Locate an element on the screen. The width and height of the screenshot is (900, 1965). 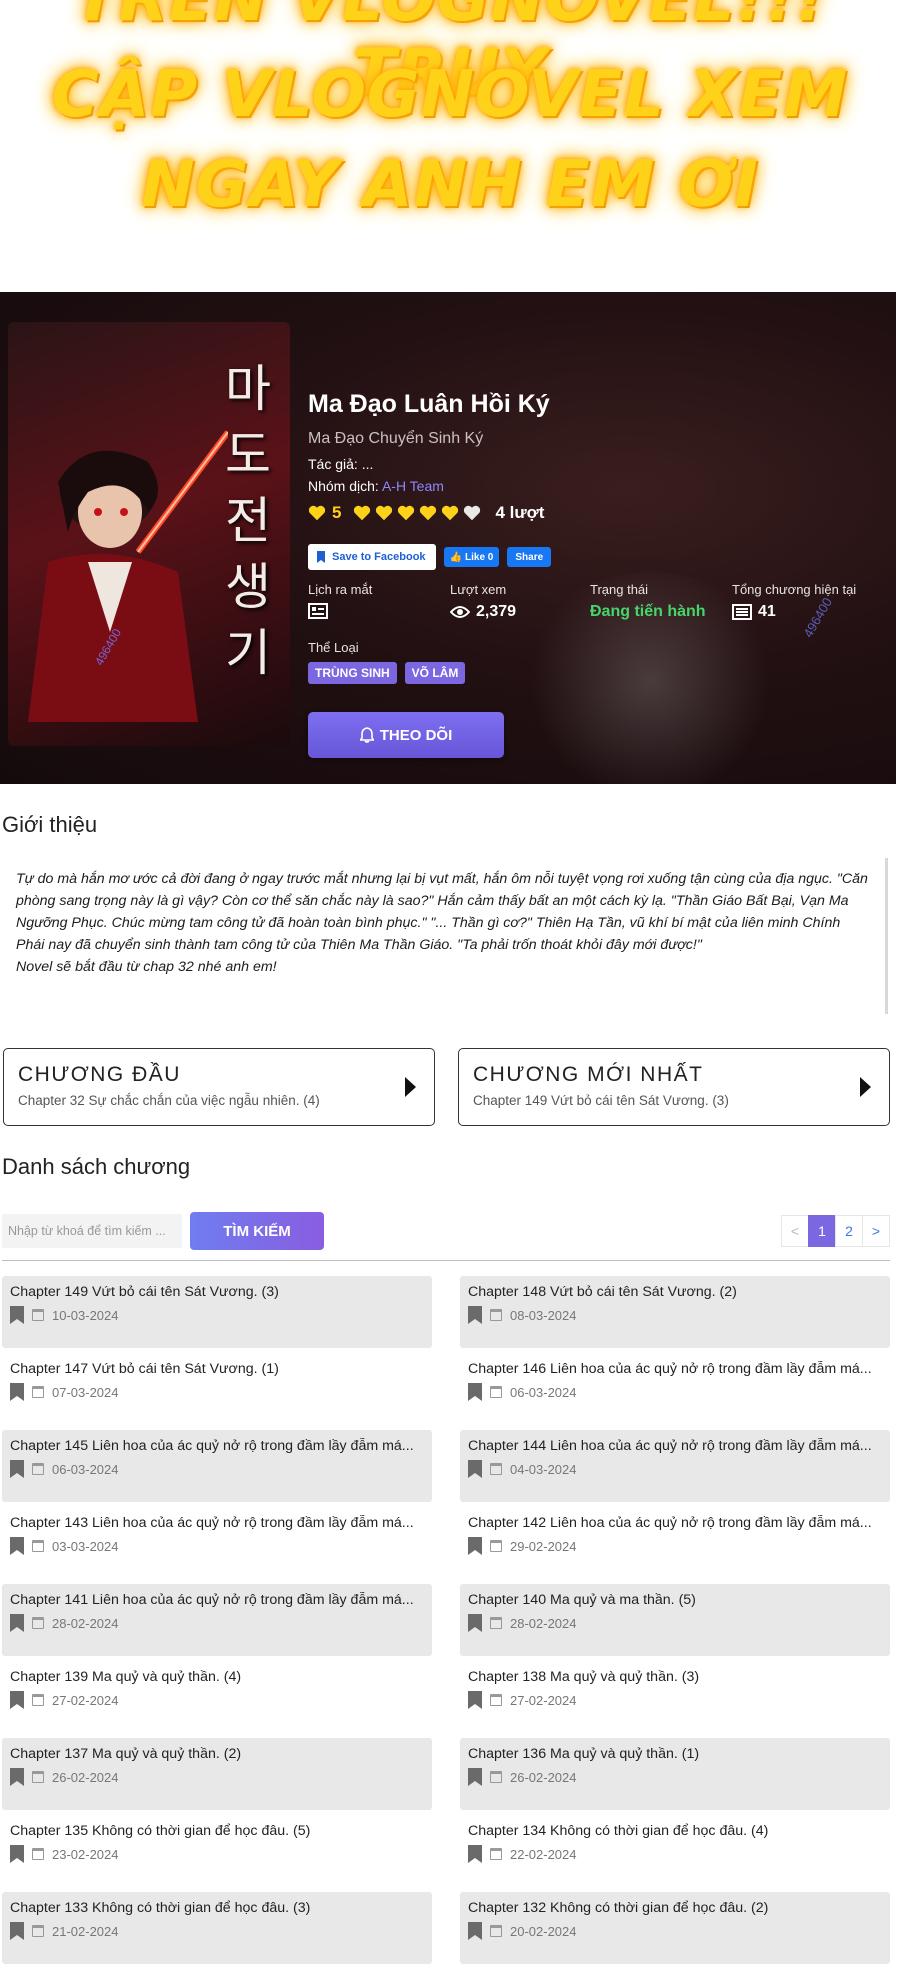
chapter-link: Chapter 138 Ma quỷ và quỷ thần. (3) is located at coordinates (675, 1677).